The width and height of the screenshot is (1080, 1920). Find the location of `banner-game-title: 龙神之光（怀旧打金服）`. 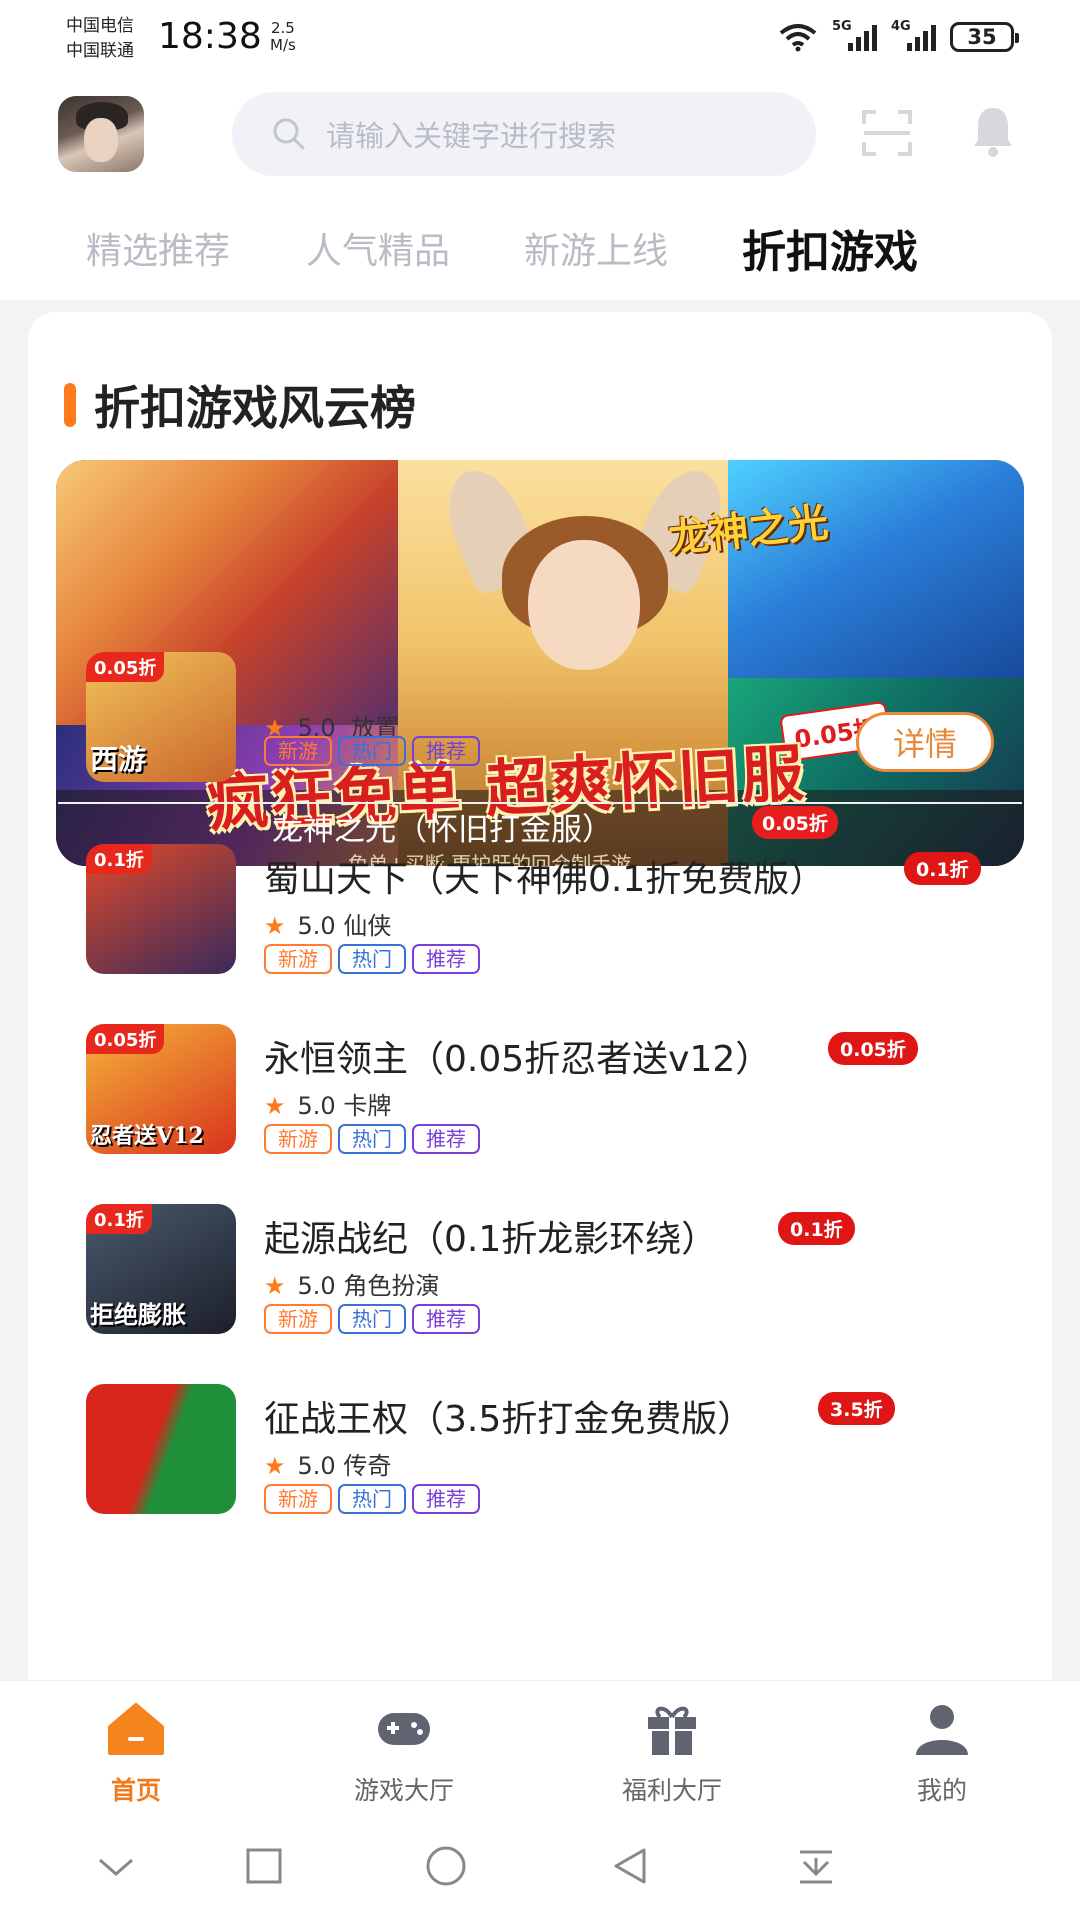

banner-game-title: 龙神之光（怀旧打金服） is located at coordinates (442, 830).